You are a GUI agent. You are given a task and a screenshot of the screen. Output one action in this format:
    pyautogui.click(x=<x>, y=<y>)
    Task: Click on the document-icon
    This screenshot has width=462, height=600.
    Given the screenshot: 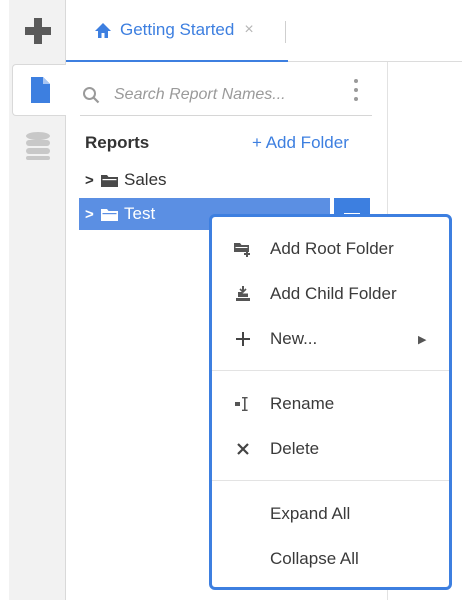 What is the action you would take?
    pyautogui.click(x=40, y=90)
    